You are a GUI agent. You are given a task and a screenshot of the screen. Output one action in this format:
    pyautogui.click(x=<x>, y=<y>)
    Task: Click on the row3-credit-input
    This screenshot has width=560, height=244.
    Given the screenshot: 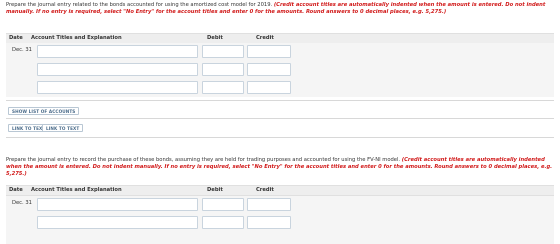 What is the action you would take?
    pyautogui.click(x=269, y=87)
    